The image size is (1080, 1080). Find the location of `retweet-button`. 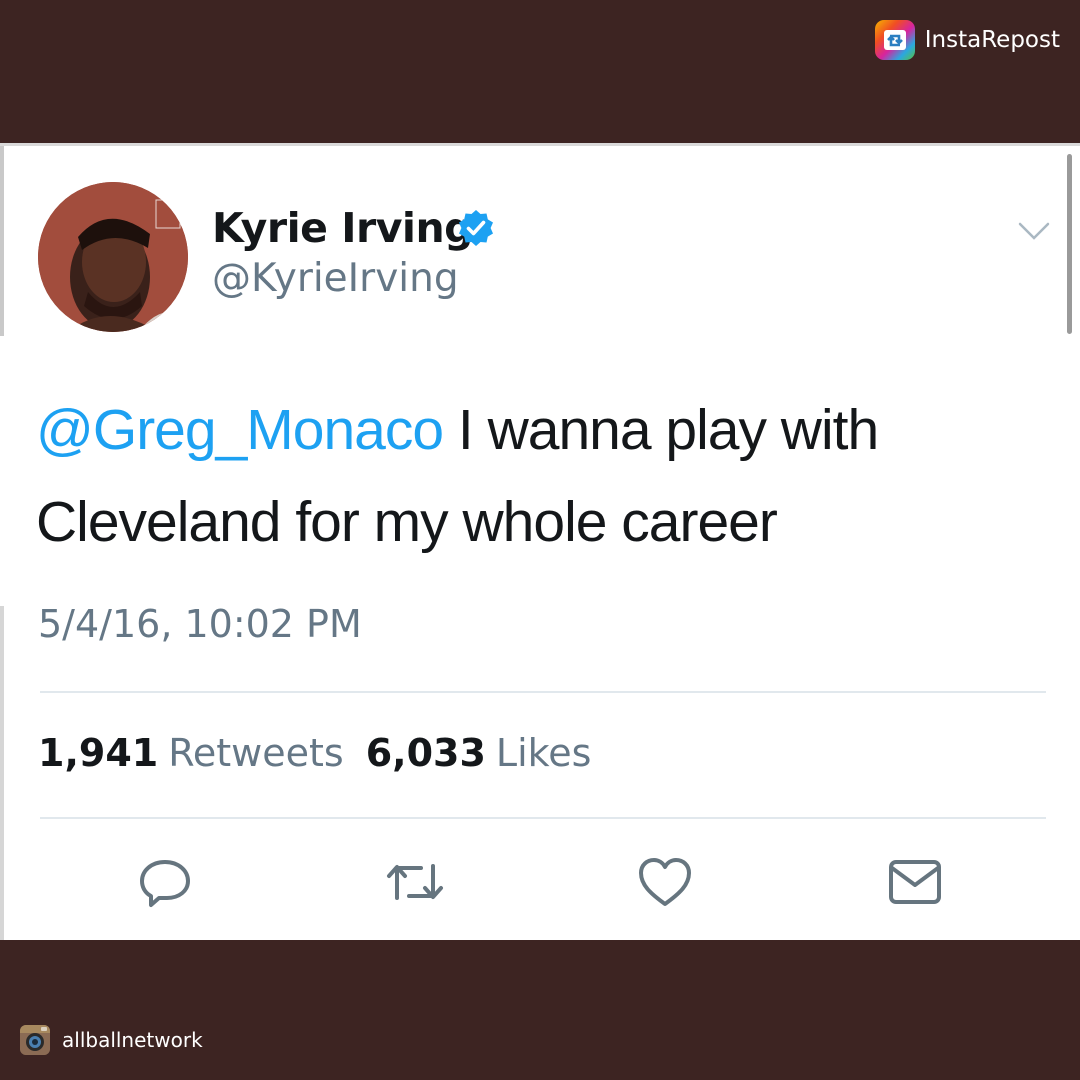

retweet-button is located at coordinates (415, 882).